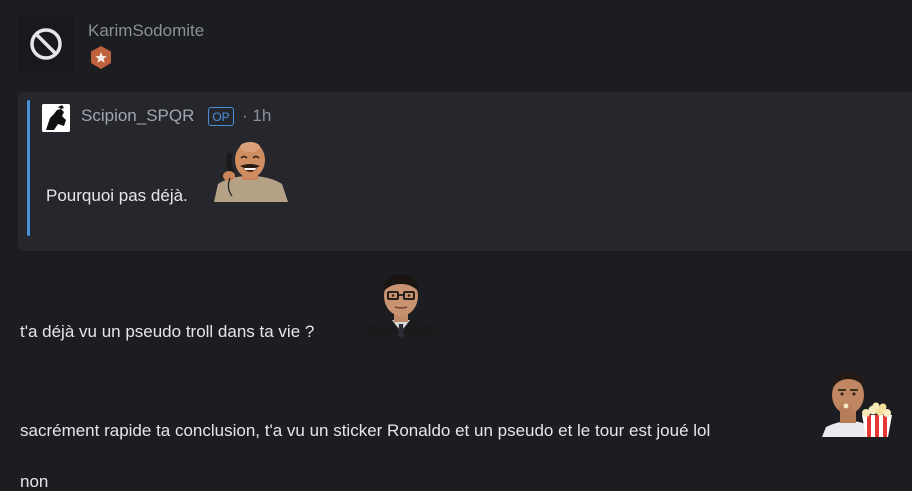  Describe the element at coordinates (251, 172) in the screenshot. I see `laughing-man-phone-sticker` at that location.